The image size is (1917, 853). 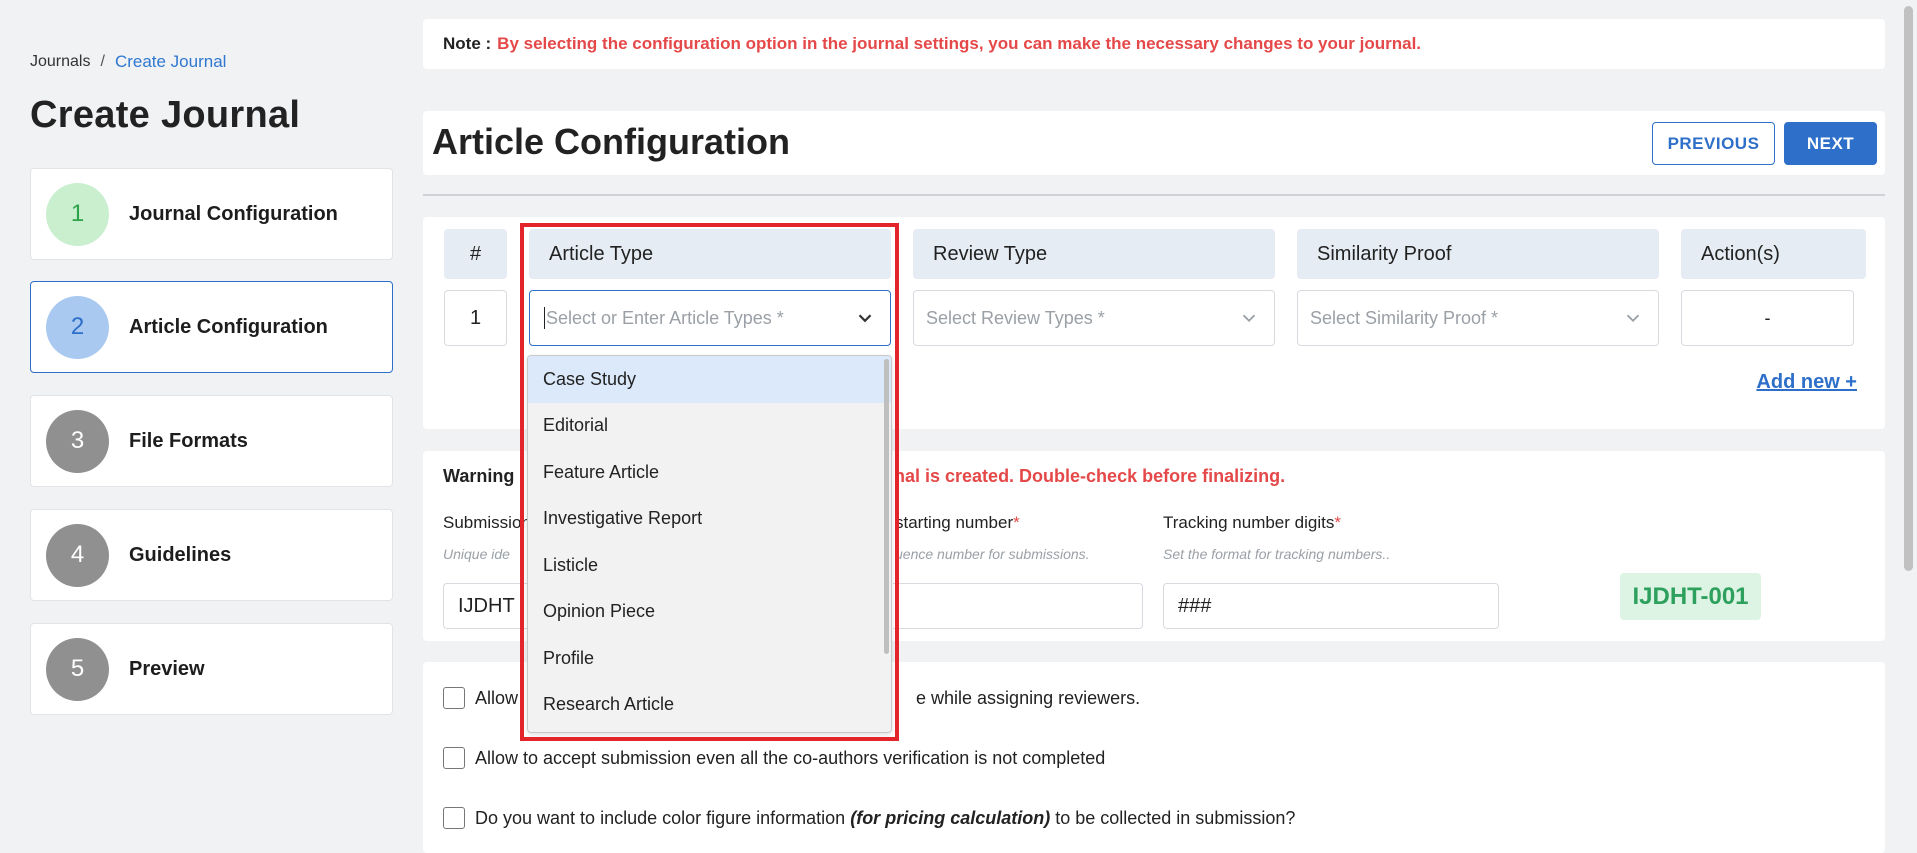 I want to click on similarity-proof-placeholder: Select Similarity Proof *, so click(x=1404, y=317).